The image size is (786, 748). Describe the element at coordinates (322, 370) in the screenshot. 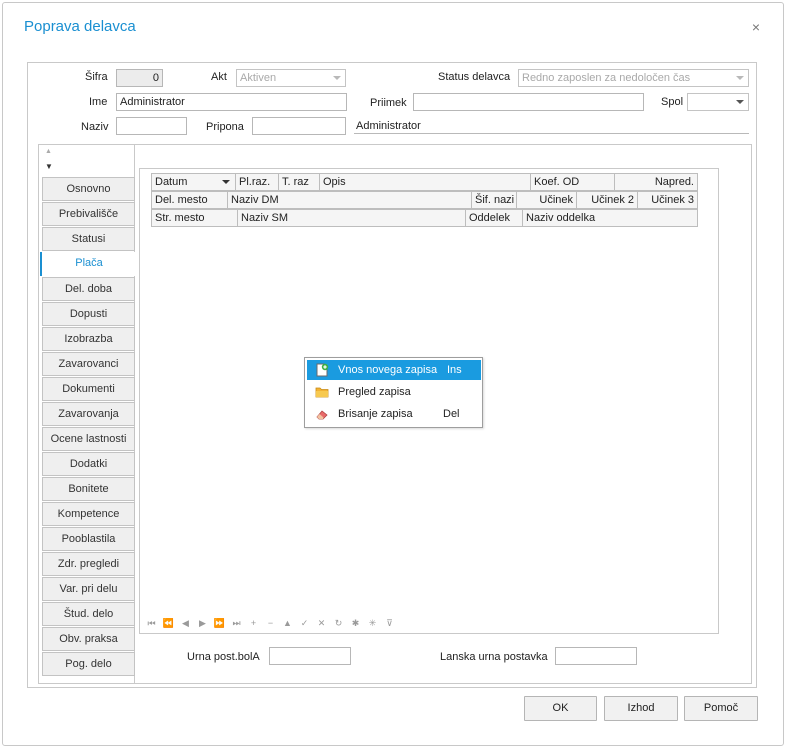

I see `new-record-icon` at that location.